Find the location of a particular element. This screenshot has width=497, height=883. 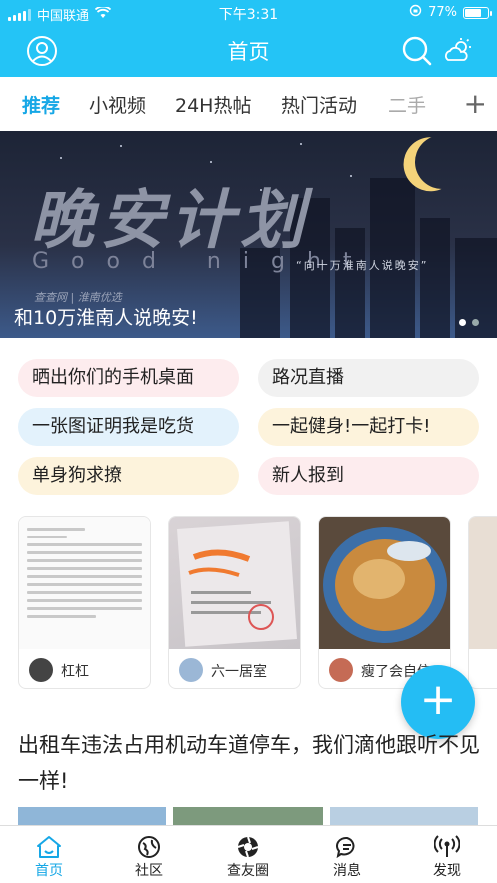

banner-quote: “向十万淮南人说晚安” is located at coordinates (362, 265).